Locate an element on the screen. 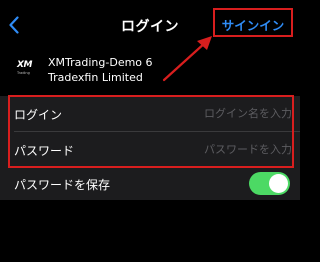  sign-in-highlight: サインイン is located at coordinates (253, 22).